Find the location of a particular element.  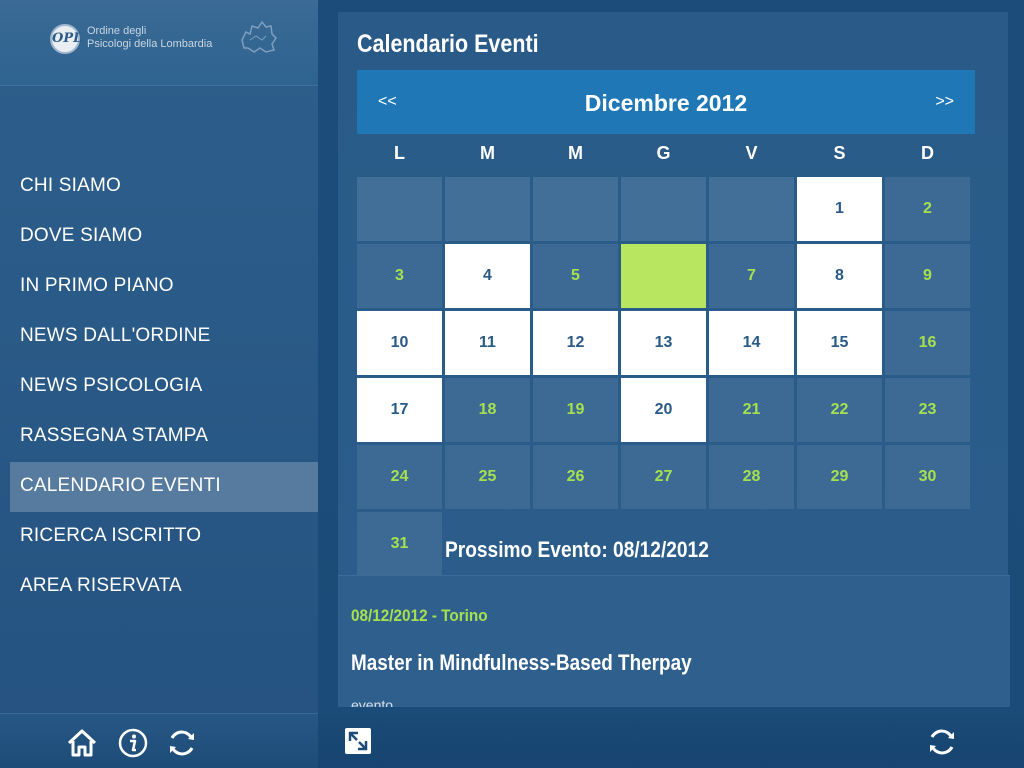

month-navigation-bar: Dicembre 2012 << >> is located at coordinates (666, 102).